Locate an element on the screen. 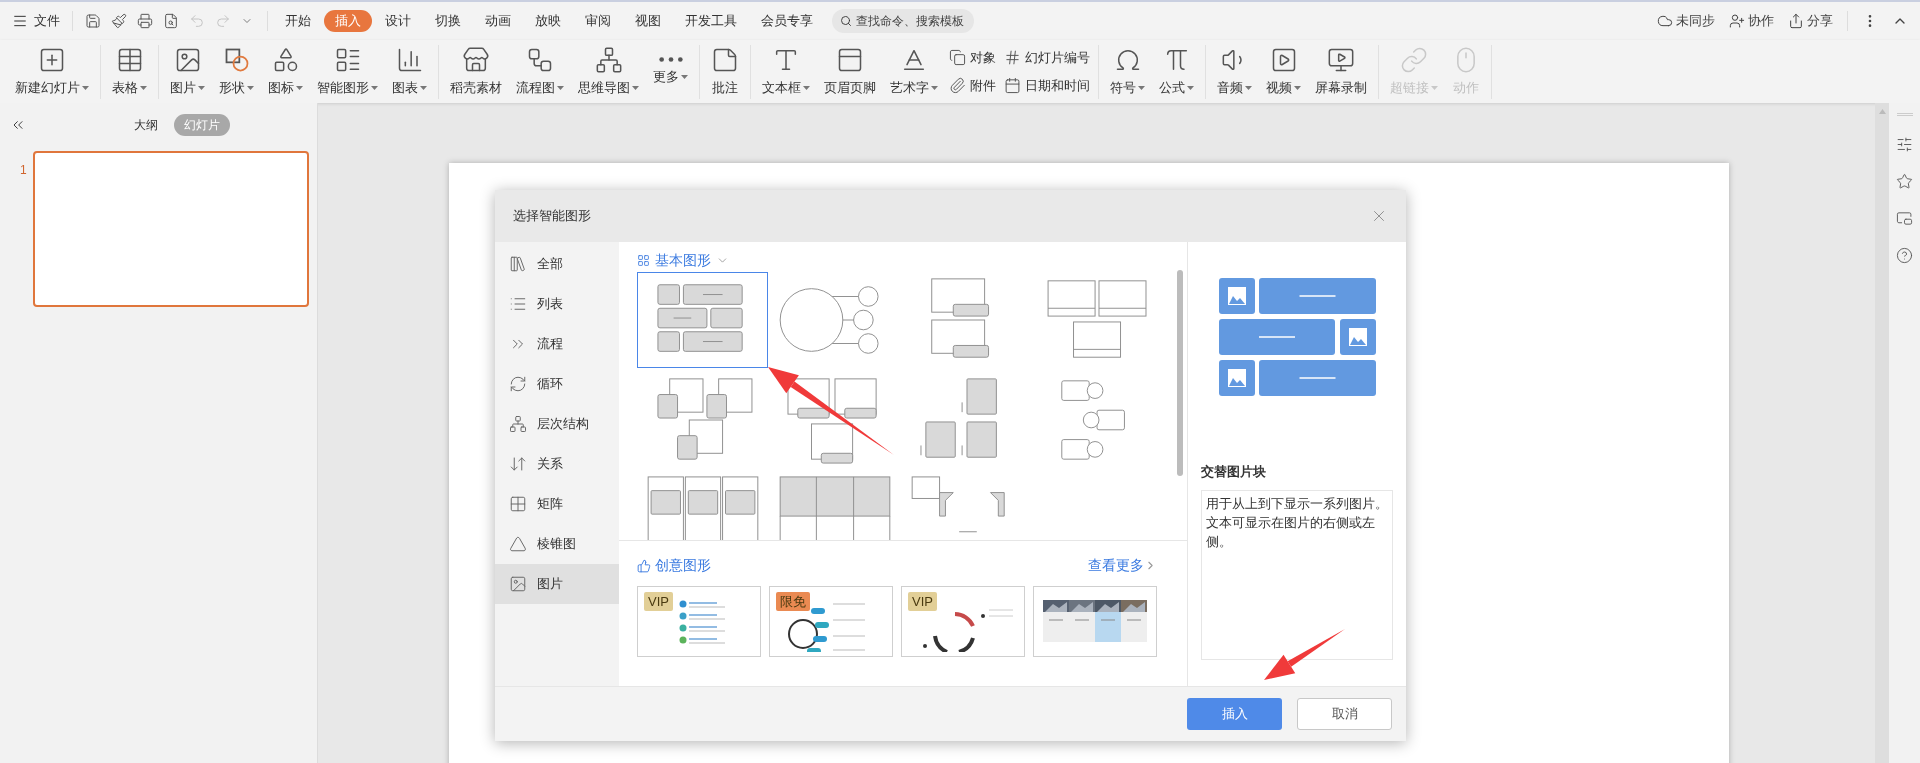 The image size is (1920, 763). ribbon-button: 符号 is located at coordinates (1127, 71).